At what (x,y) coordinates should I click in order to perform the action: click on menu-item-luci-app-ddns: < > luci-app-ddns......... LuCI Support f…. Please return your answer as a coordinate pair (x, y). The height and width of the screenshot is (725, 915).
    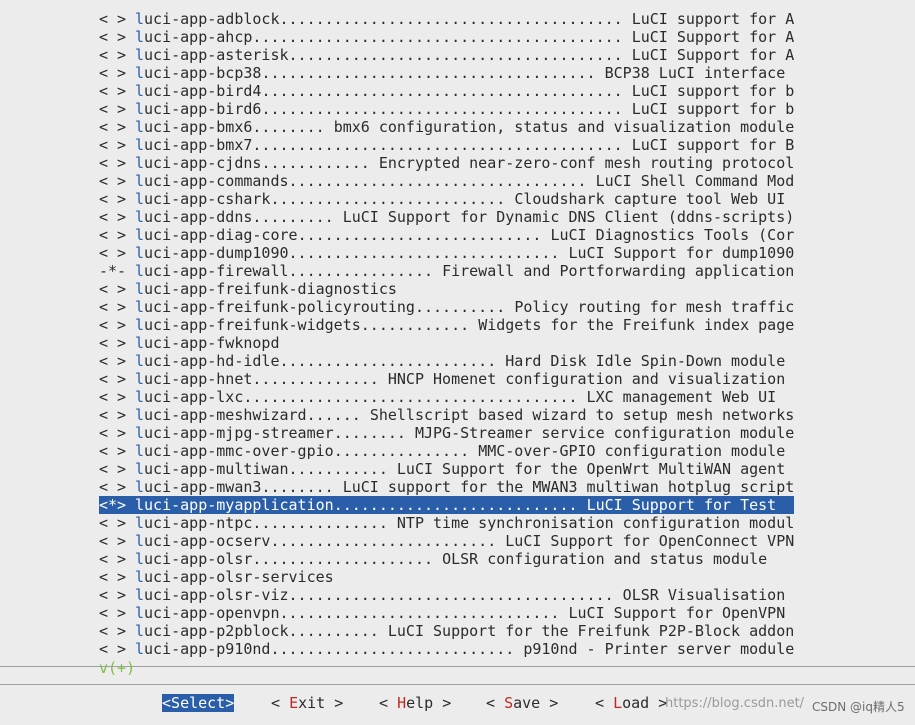
    Looking at the image, I should click on (446, 217).